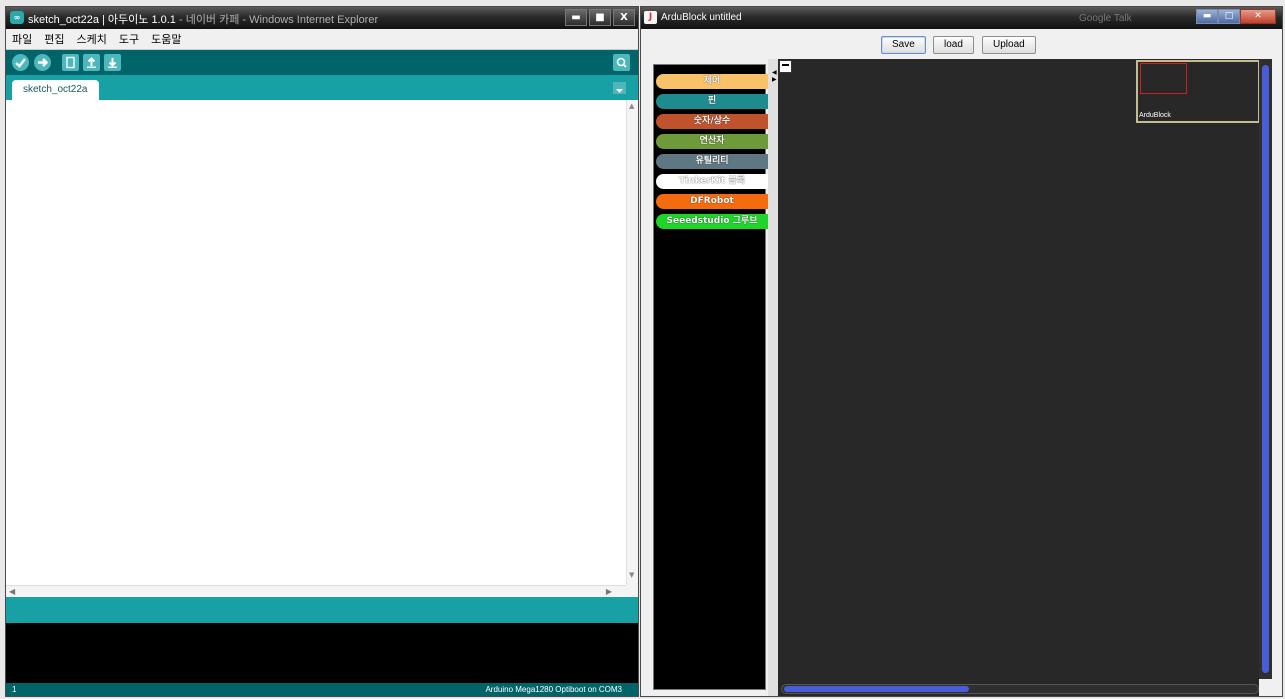 This screenshot has width=1285, height=699. Describe the element at coordinates (20, 62) in the screenshot. I see `verify-icon` at that location.